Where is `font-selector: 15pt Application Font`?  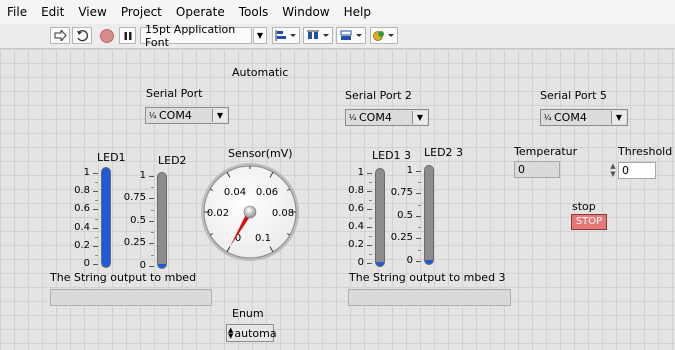
font-selector: 15pt Application Font is located at coordinates (196, 36).